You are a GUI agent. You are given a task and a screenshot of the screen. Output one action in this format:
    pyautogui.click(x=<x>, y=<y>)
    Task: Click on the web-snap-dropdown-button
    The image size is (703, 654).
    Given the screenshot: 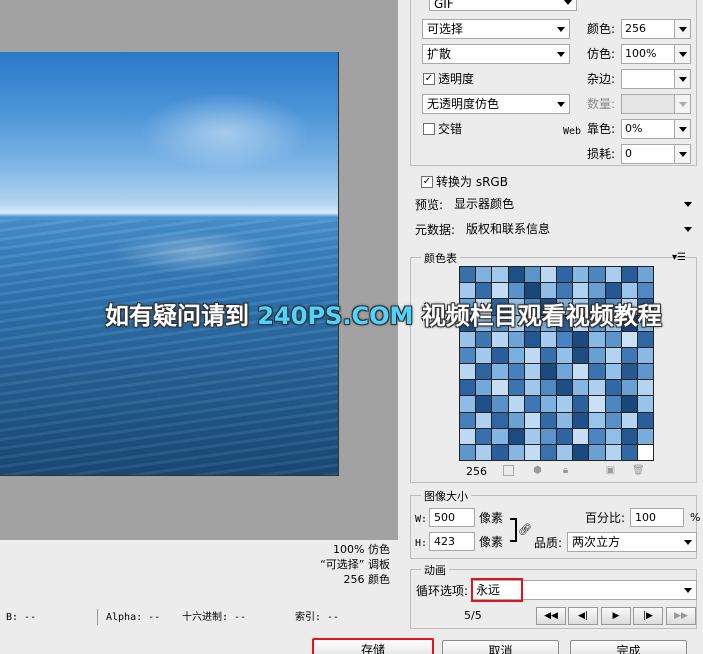 What is the action you would take?
    pyautogui.click(x=682, y=129)
    